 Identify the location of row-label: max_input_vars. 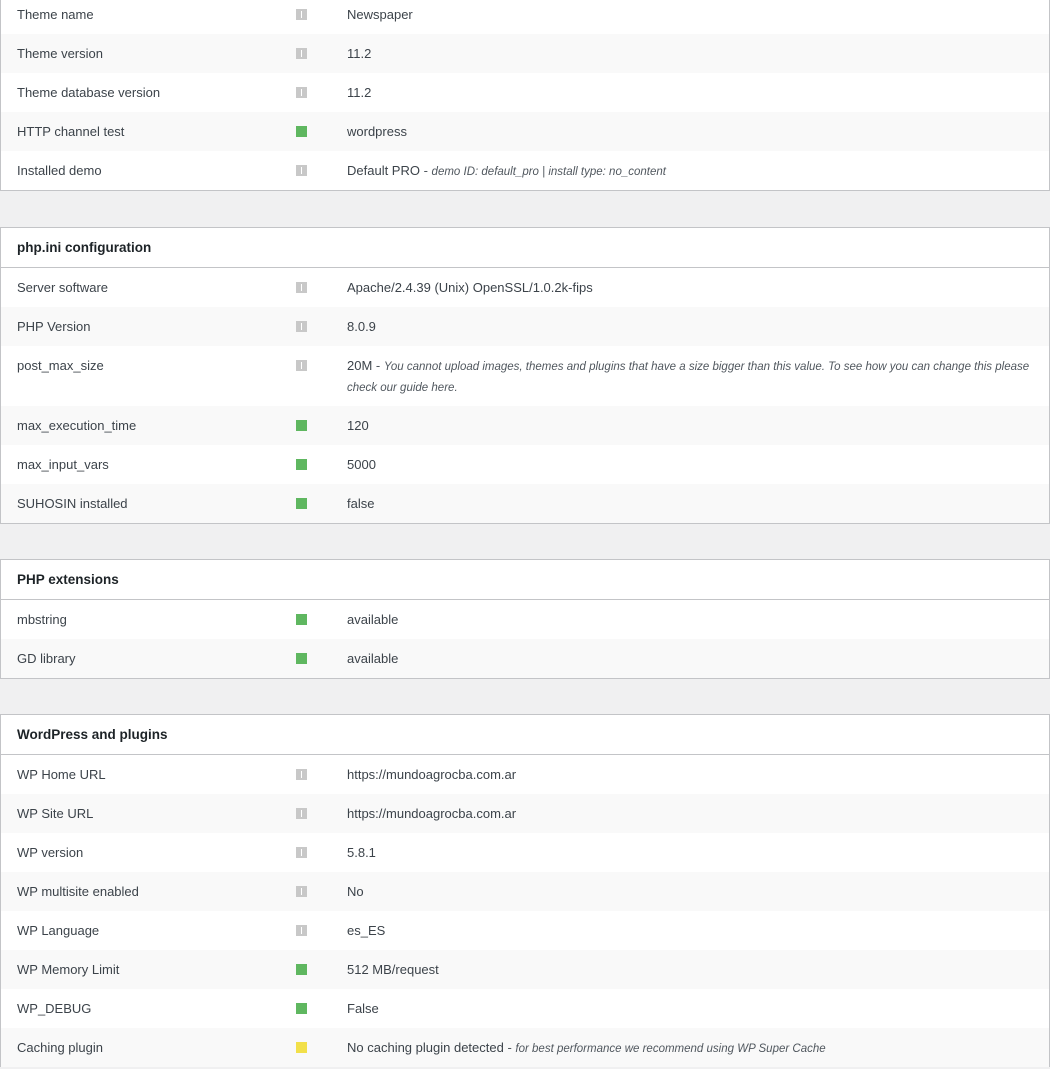
(63, 464).